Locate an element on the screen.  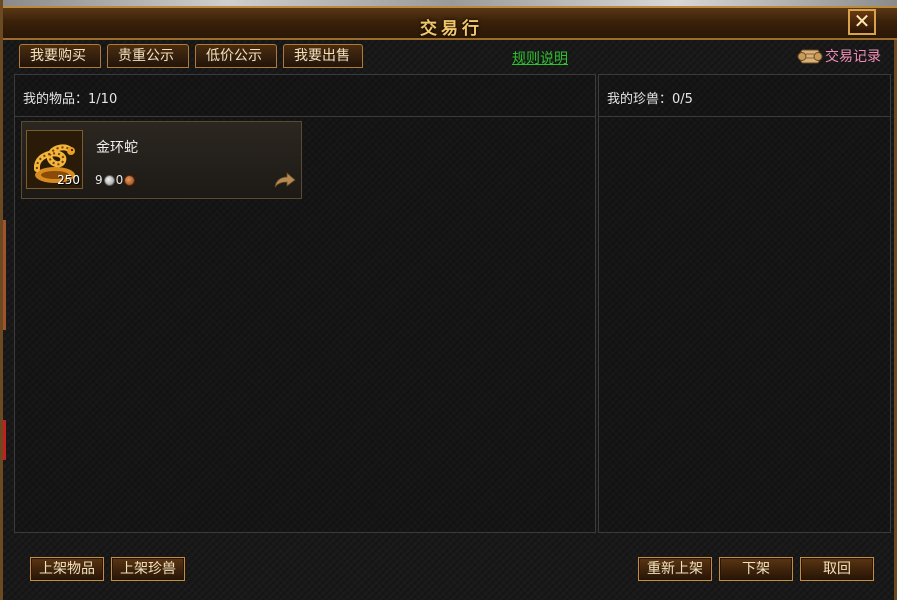
trade-records-label: 交易记录 is located at coordinates (853, 57).